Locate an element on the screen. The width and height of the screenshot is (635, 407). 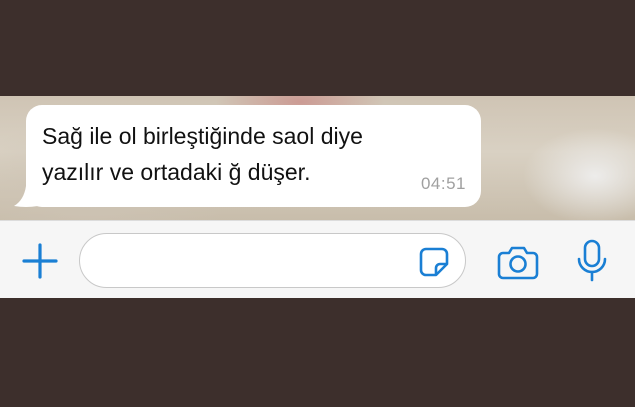
sticker-button is located at coordinates (434, 262).